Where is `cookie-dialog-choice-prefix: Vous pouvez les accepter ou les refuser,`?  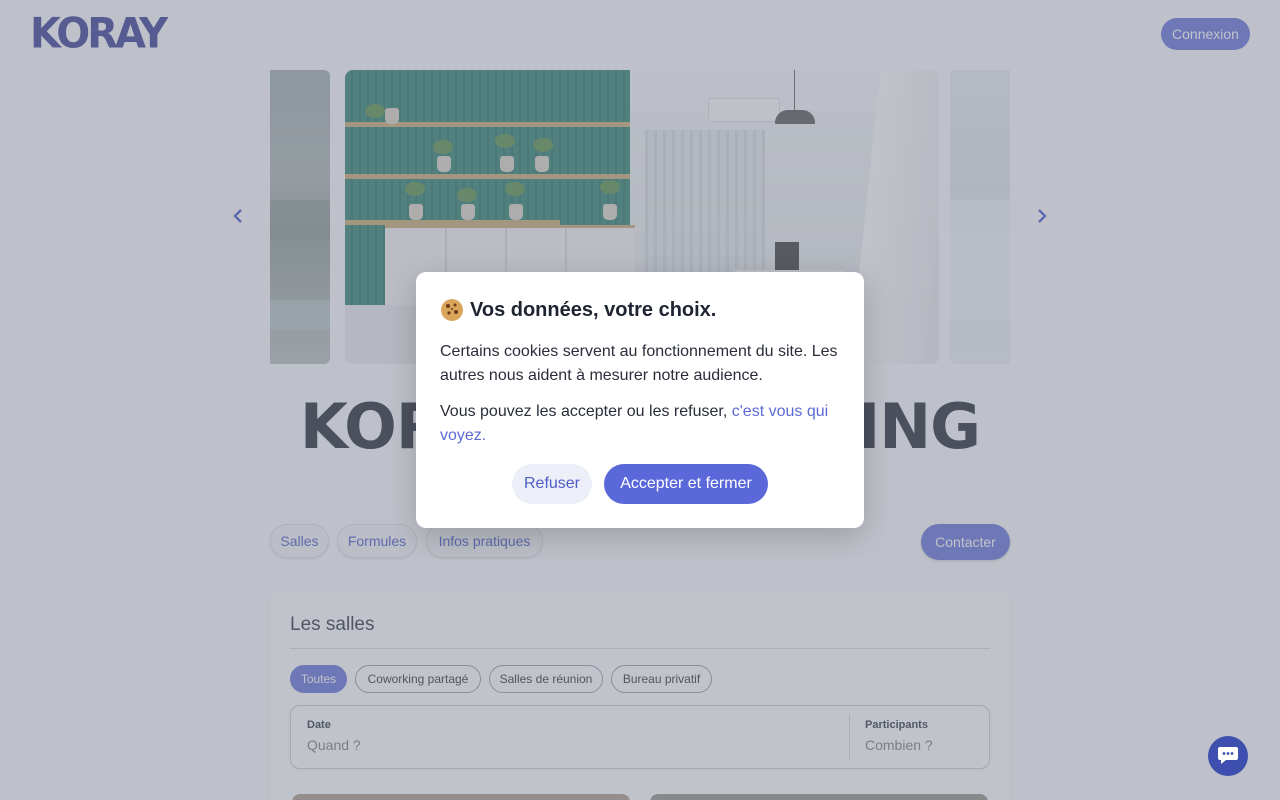 cookie-dialog-choice-prefix: Vous pouvez les accepter ou les refuser, is located at coordinates (586, 411).